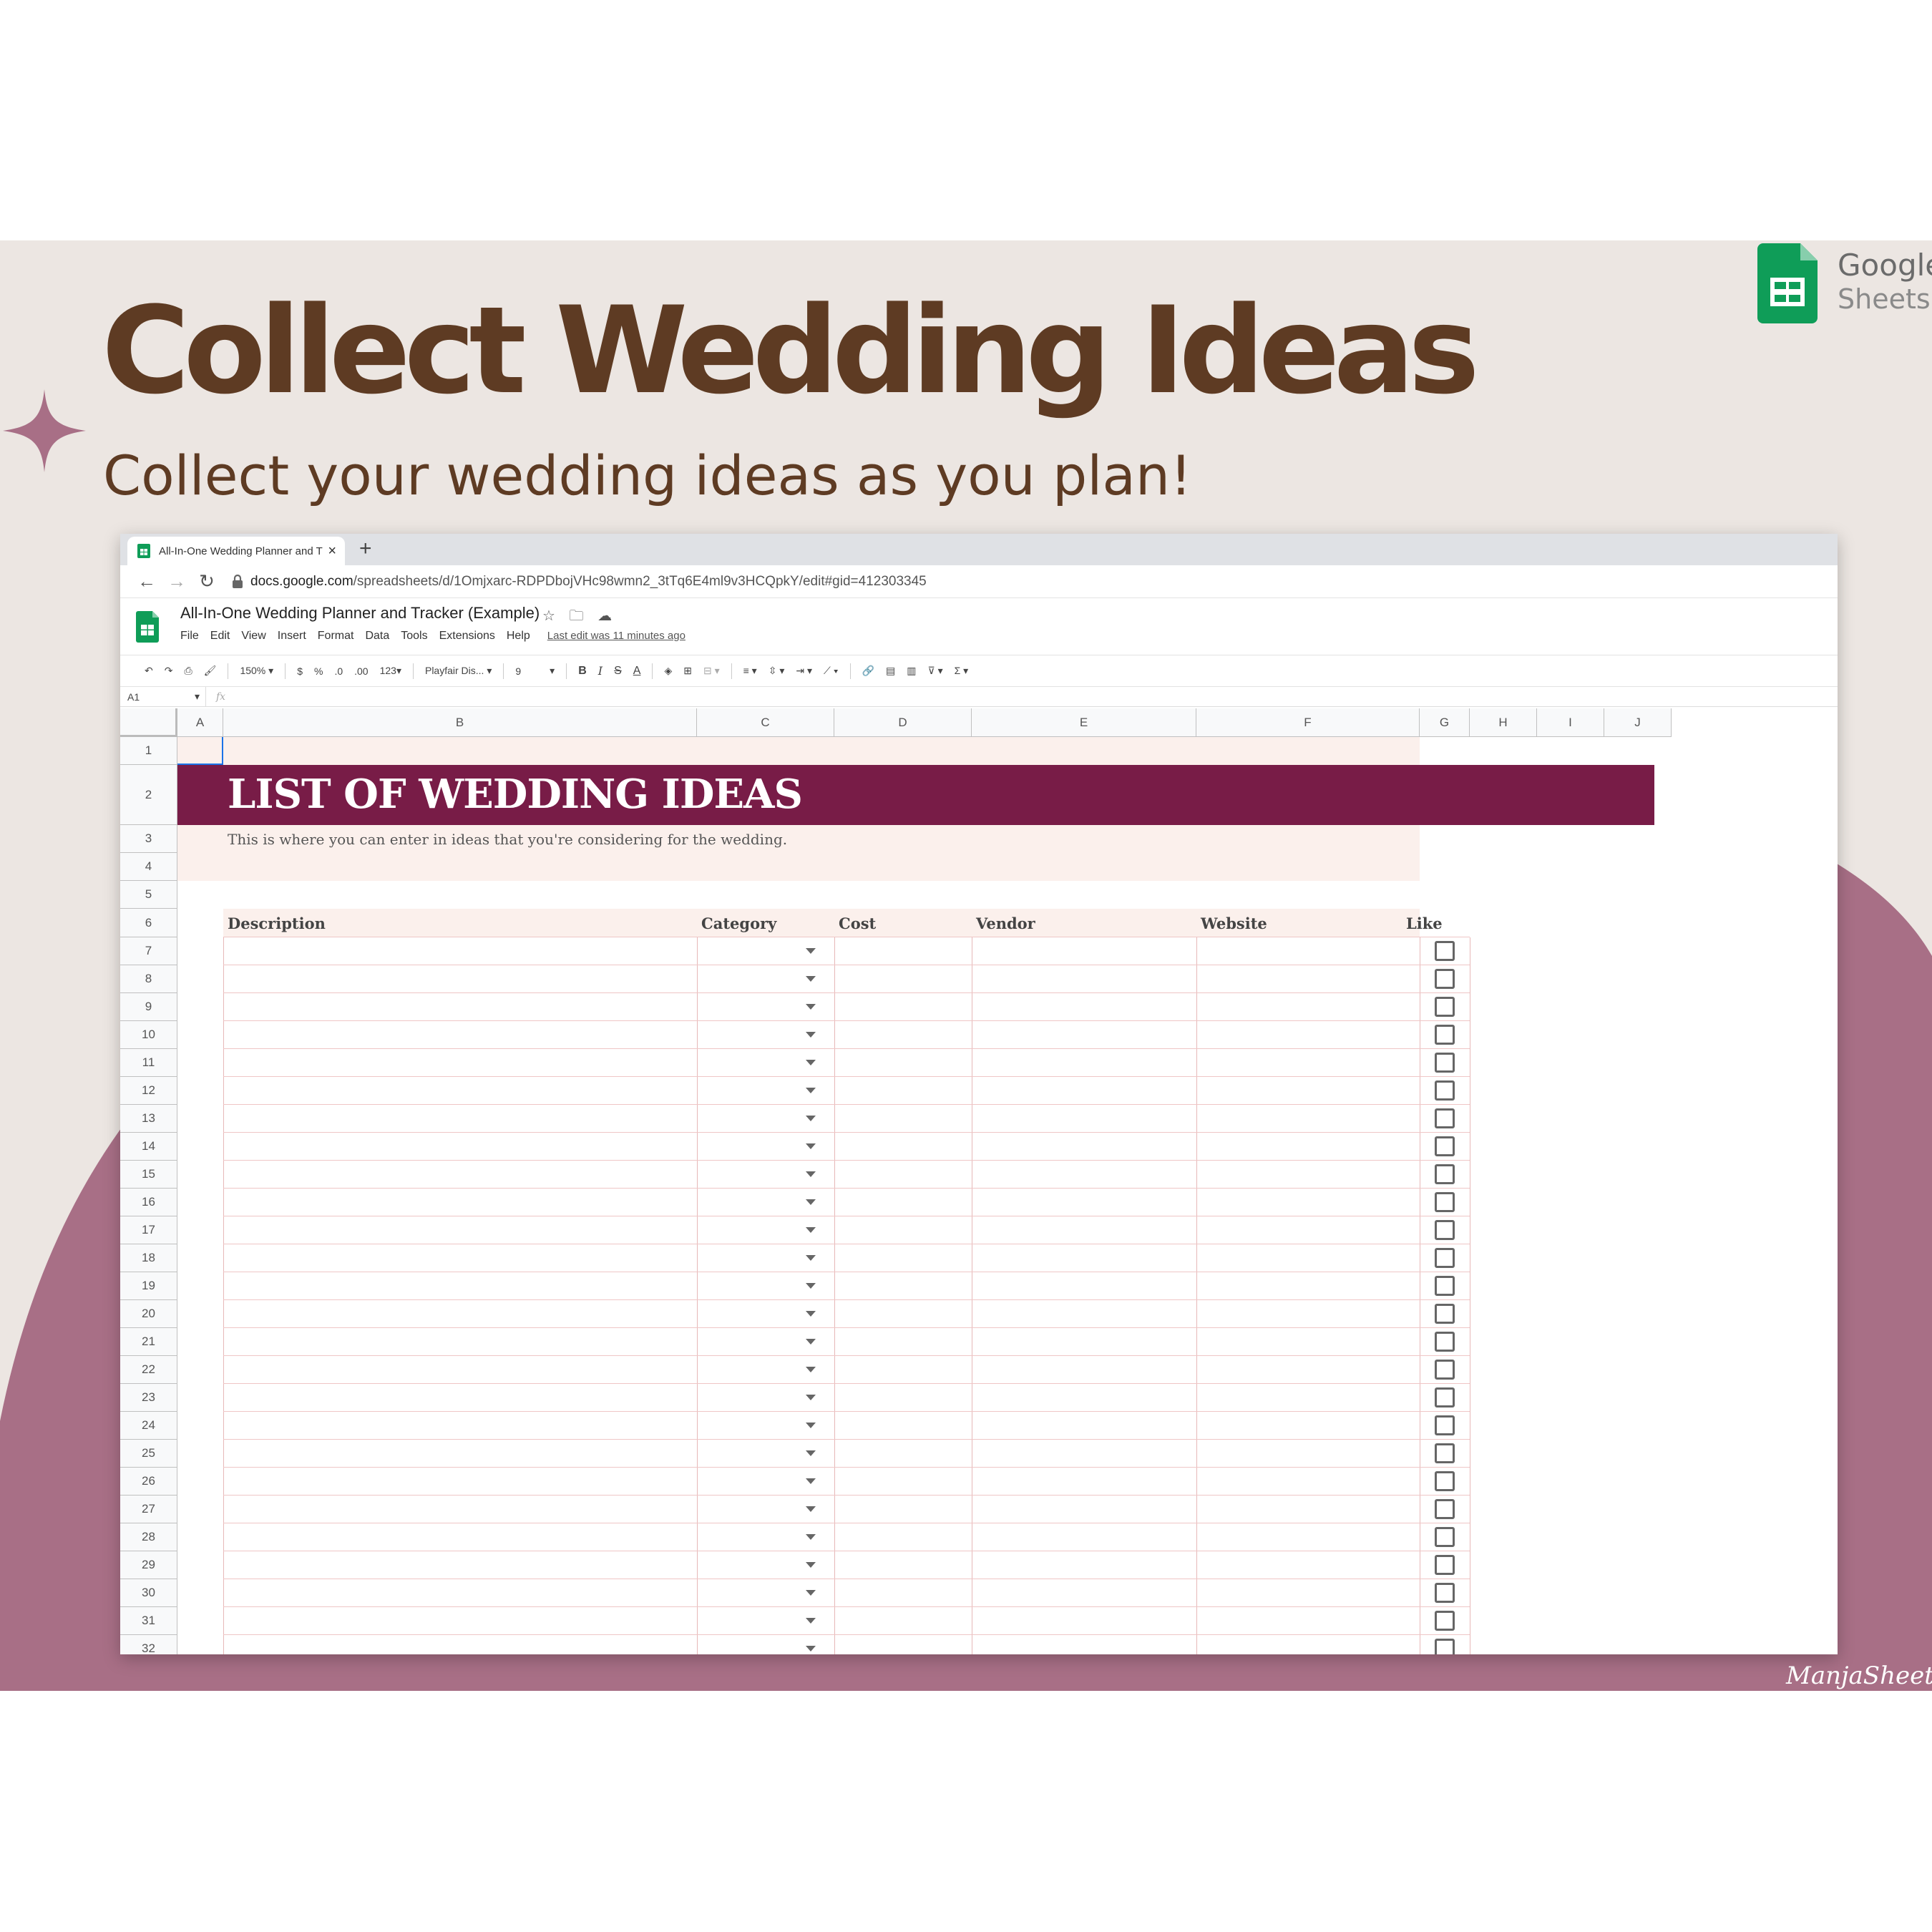  What do you see at coordinates (148, 1091) in the screenshot?
I see `row-header-12: 12` at bounding box center [148, 1091].